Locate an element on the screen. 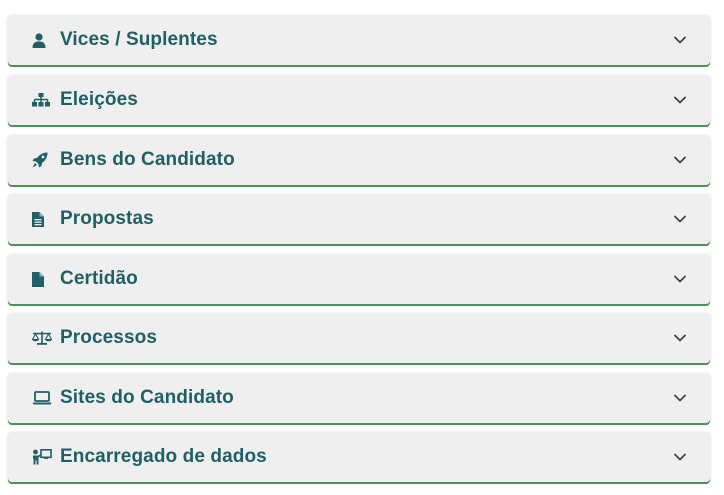  sitemap-icon is located at coordinates (43, 100).